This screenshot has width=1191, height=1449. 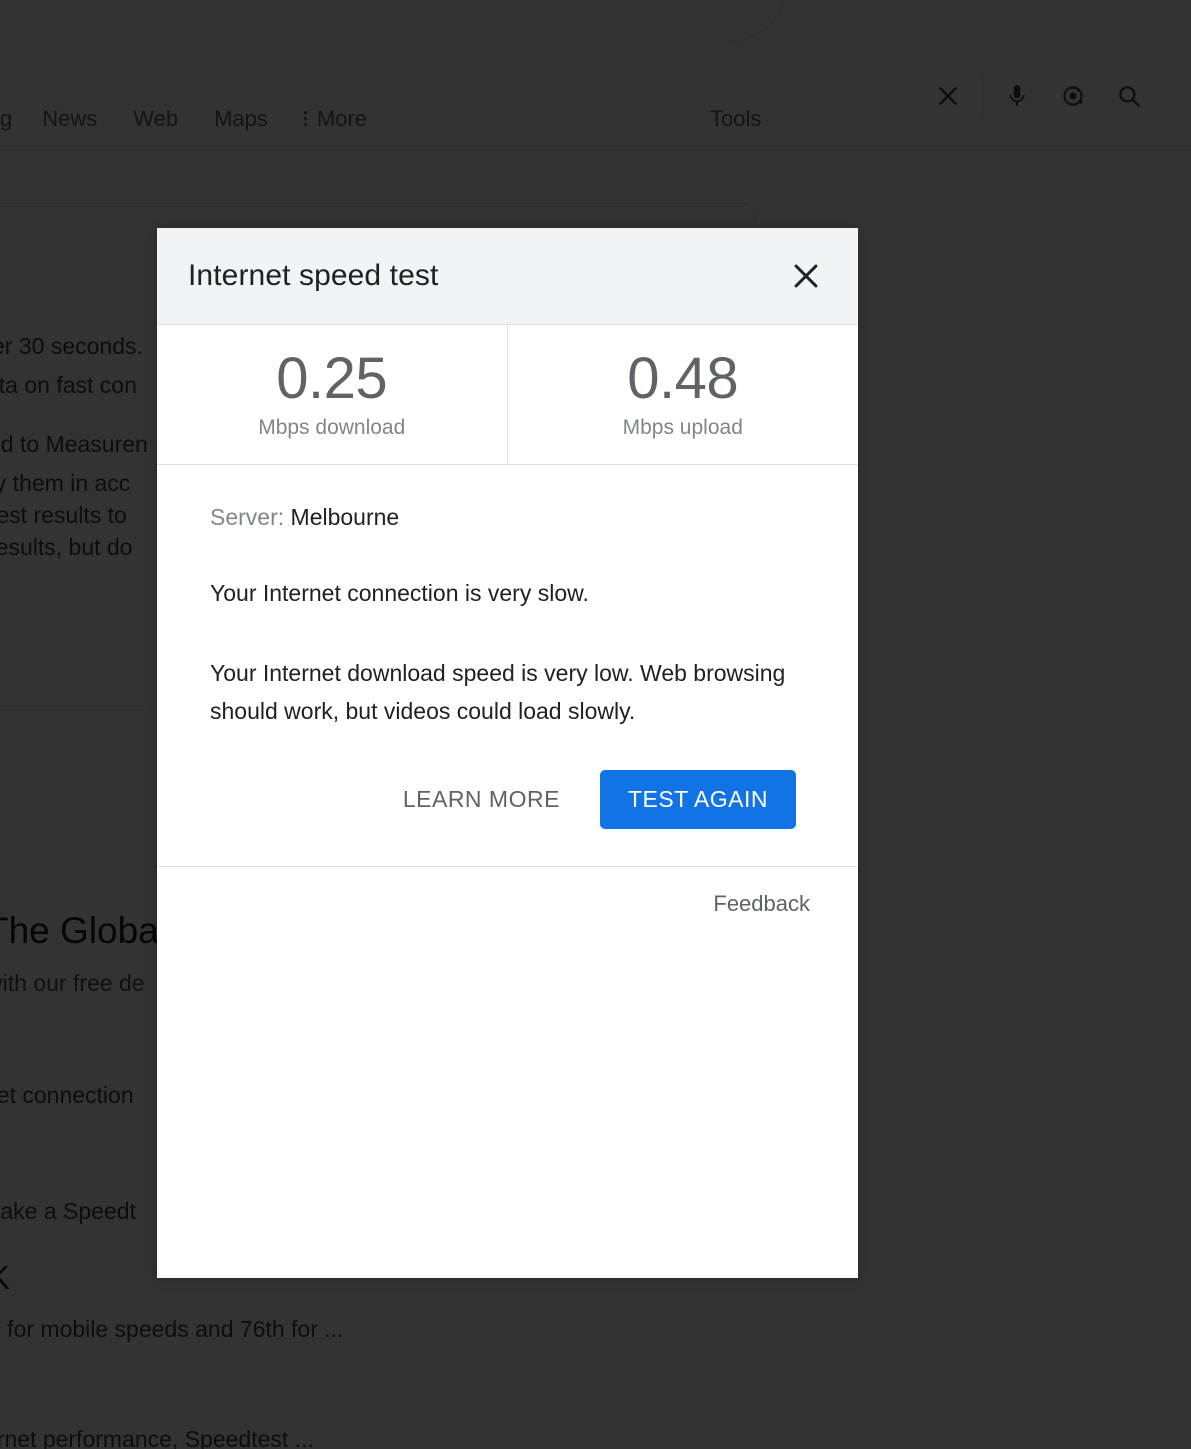 I want to click on dialog-footer: Feedback, so click(x=507, y=891).